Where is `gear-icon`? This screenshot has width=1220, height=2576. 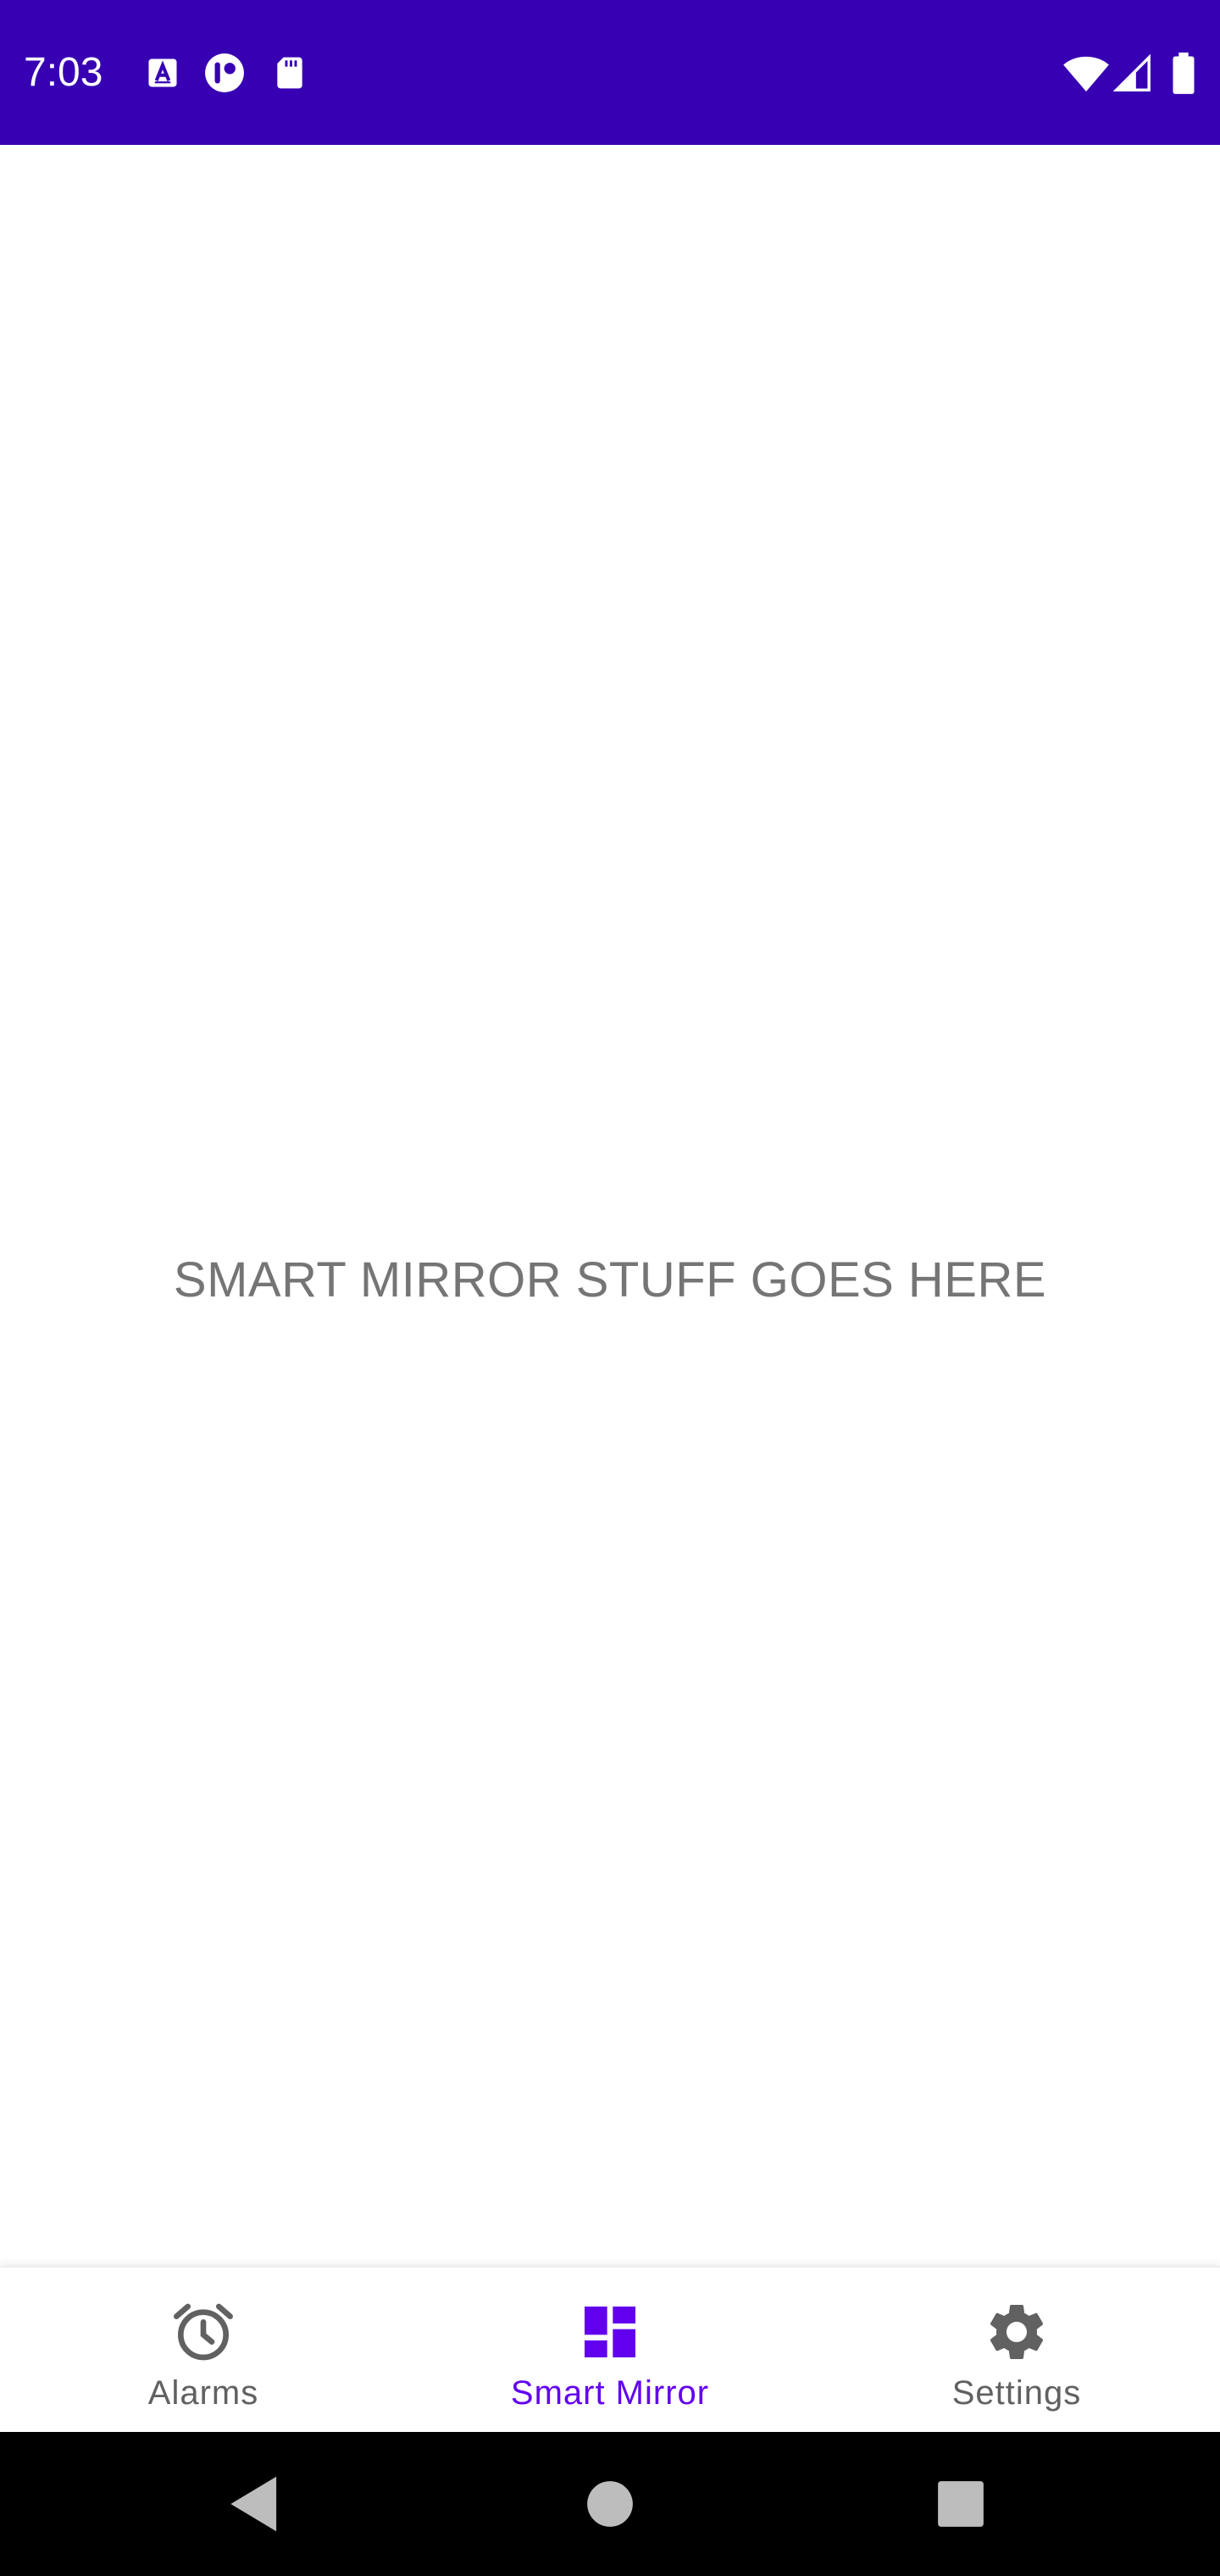
gear-icon is located at coordinates (1017, 2332).